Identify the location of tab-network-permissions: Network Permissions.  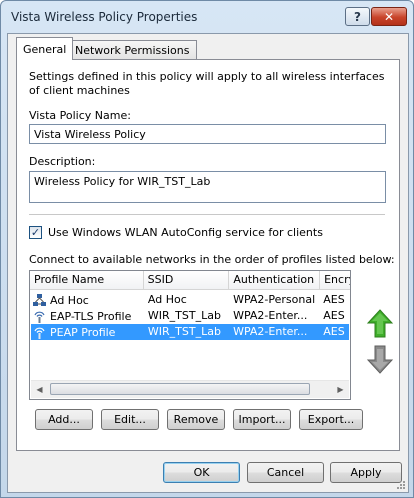
(132, 50).